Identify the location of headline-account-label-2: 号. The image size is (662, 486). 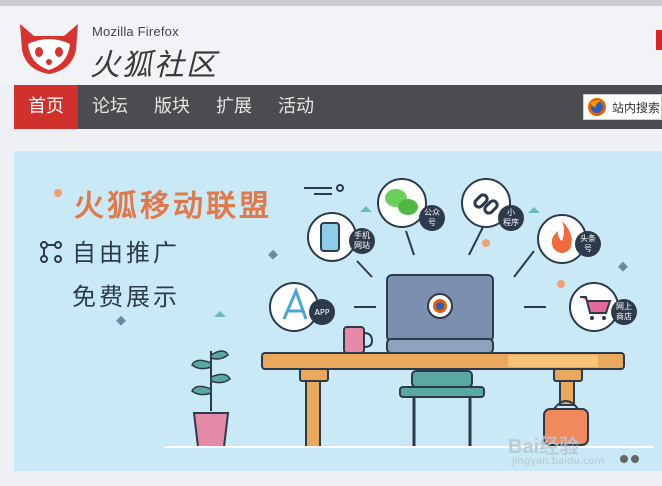
(588, 248).